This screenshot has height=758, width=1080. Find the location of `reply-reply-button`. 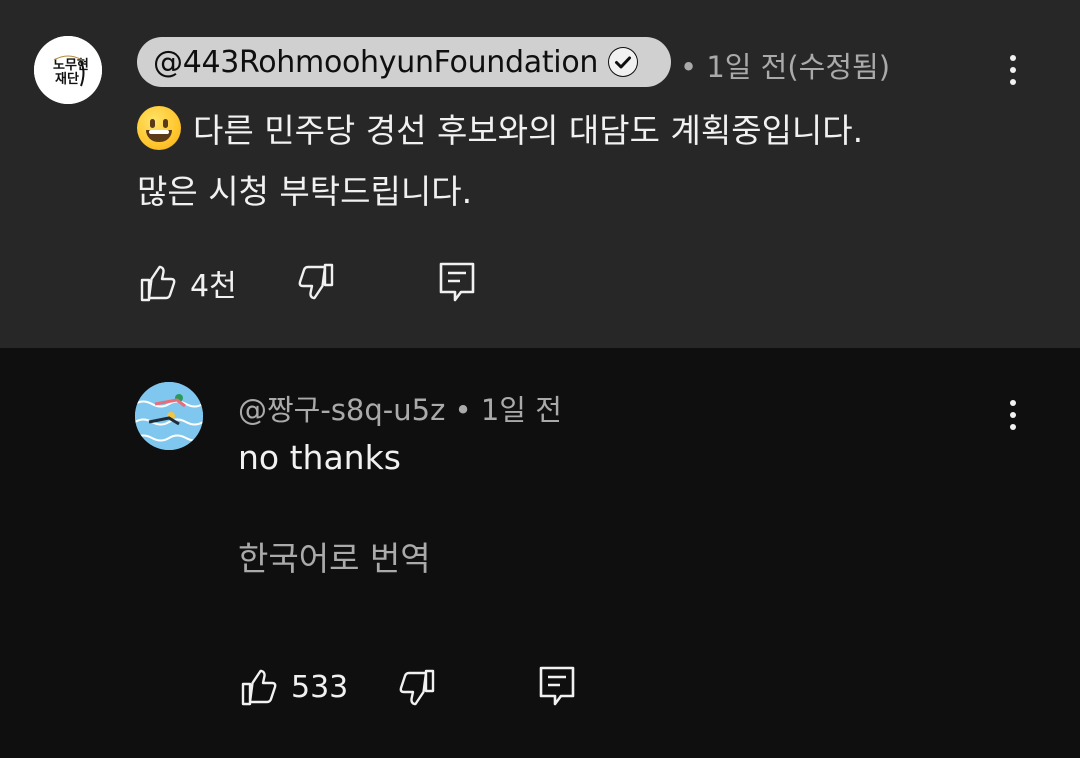

reply-reply-button is located at coordinates (557, 686).